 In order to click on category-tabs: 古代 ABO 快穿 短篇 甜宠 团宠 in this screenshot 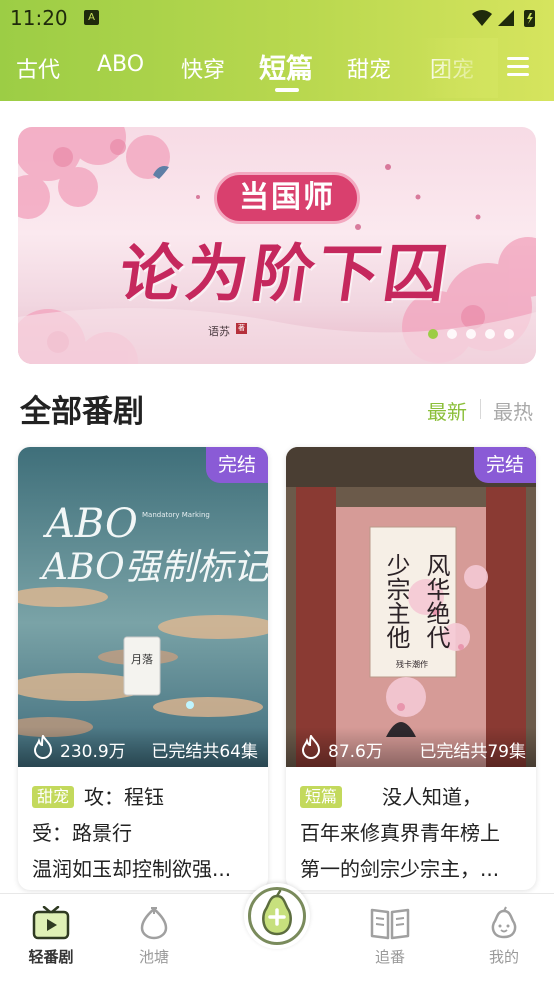, I will do `click(277, 68)`.